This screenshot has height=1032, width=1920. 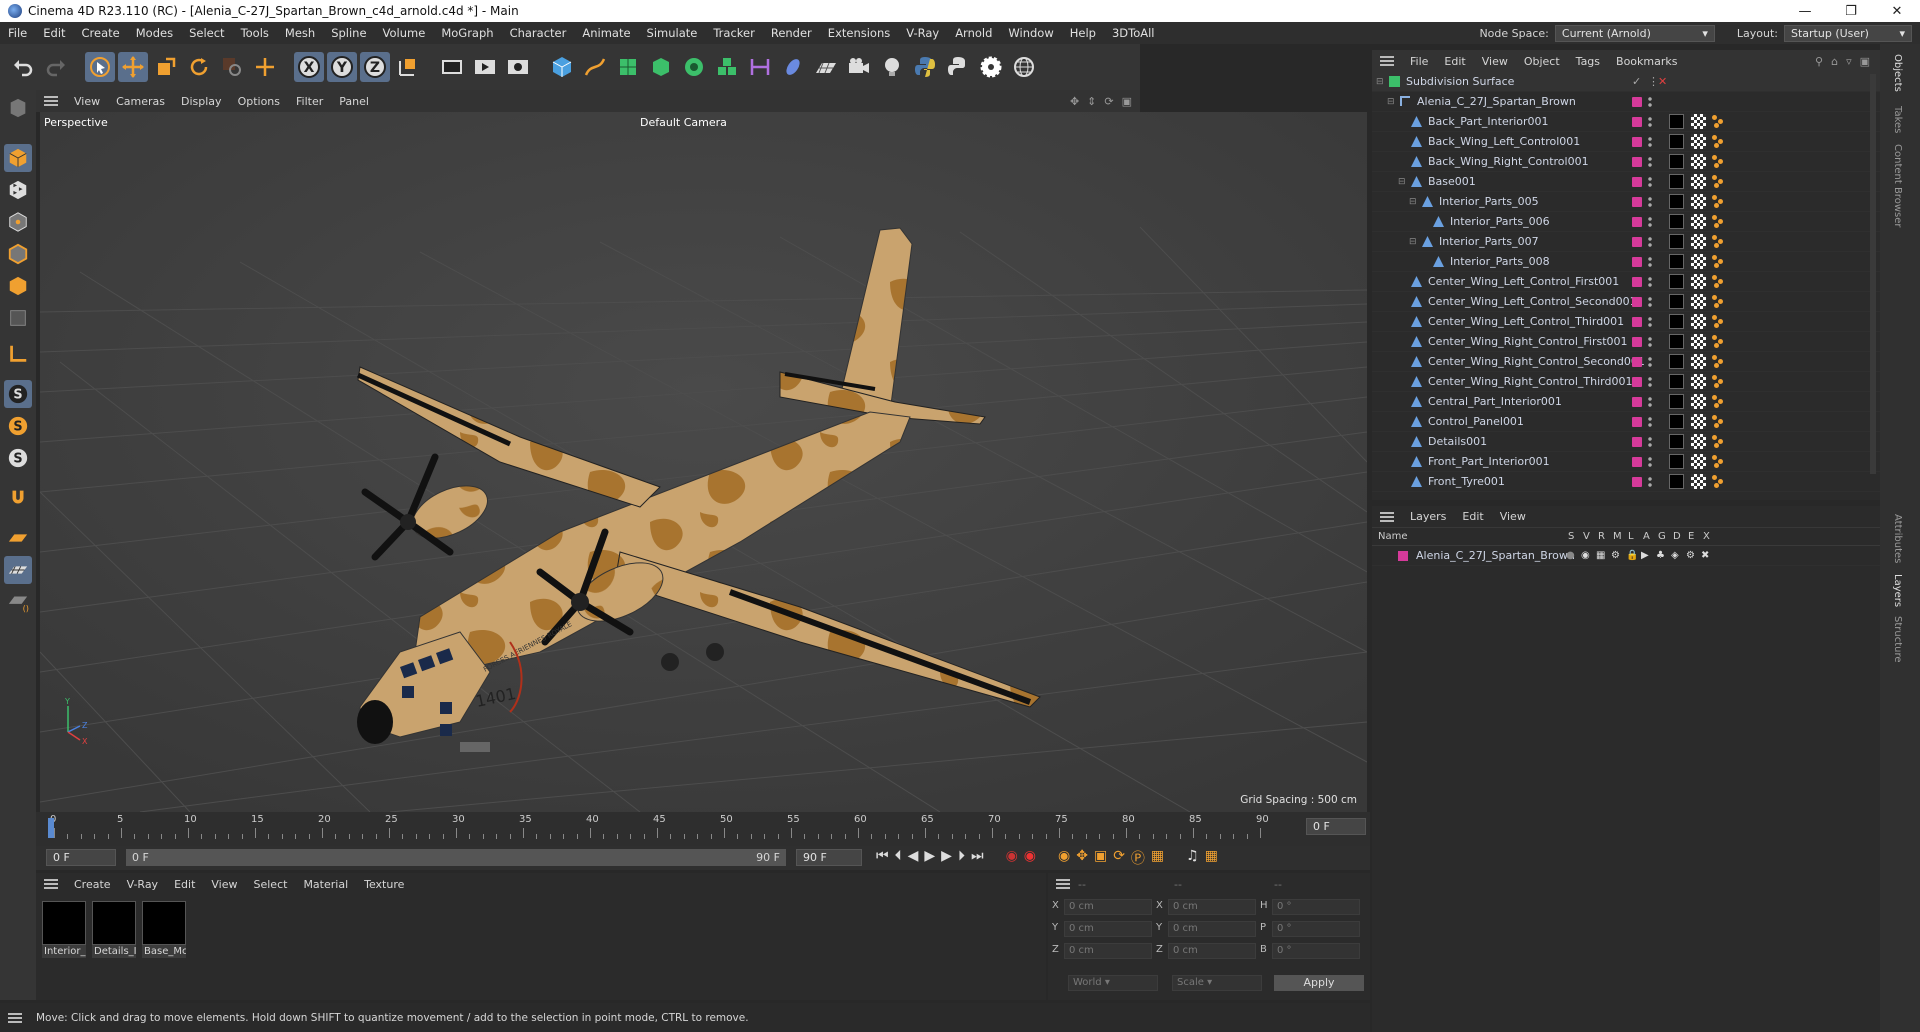 What do you see at coordinates (1588, 61) in the screenshot?
I see `object-menu-tags: Tags` at bounding box center [1588, 61].